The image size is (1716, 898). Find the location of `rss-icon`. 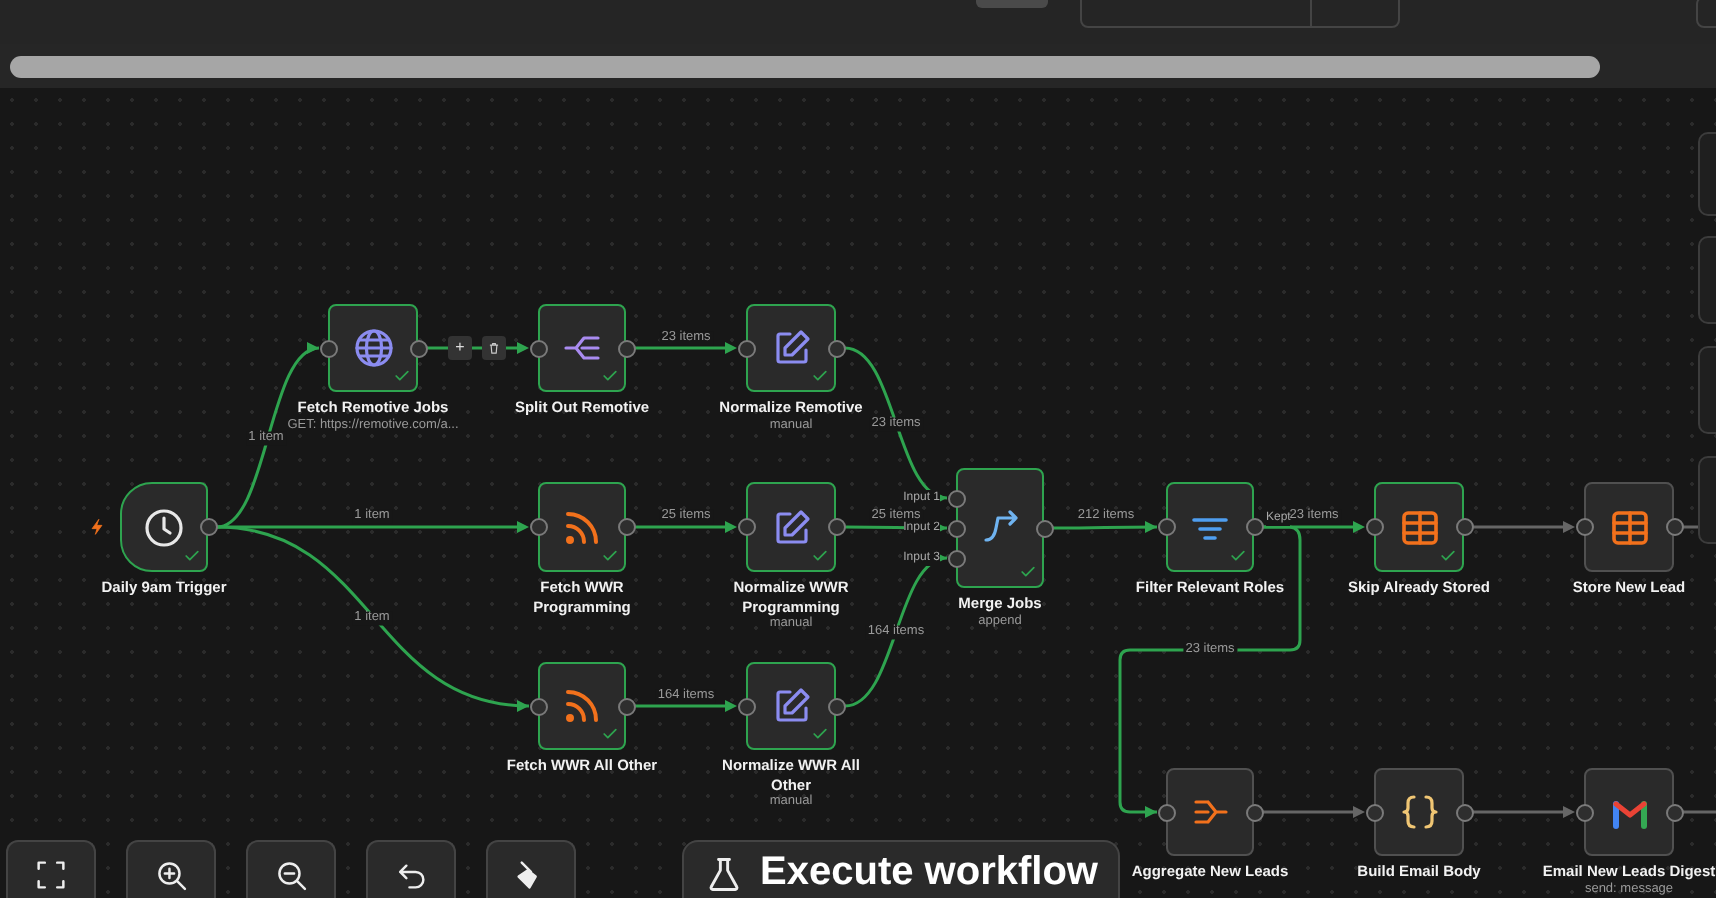

rss-icon is located at coordinates (582, 706).